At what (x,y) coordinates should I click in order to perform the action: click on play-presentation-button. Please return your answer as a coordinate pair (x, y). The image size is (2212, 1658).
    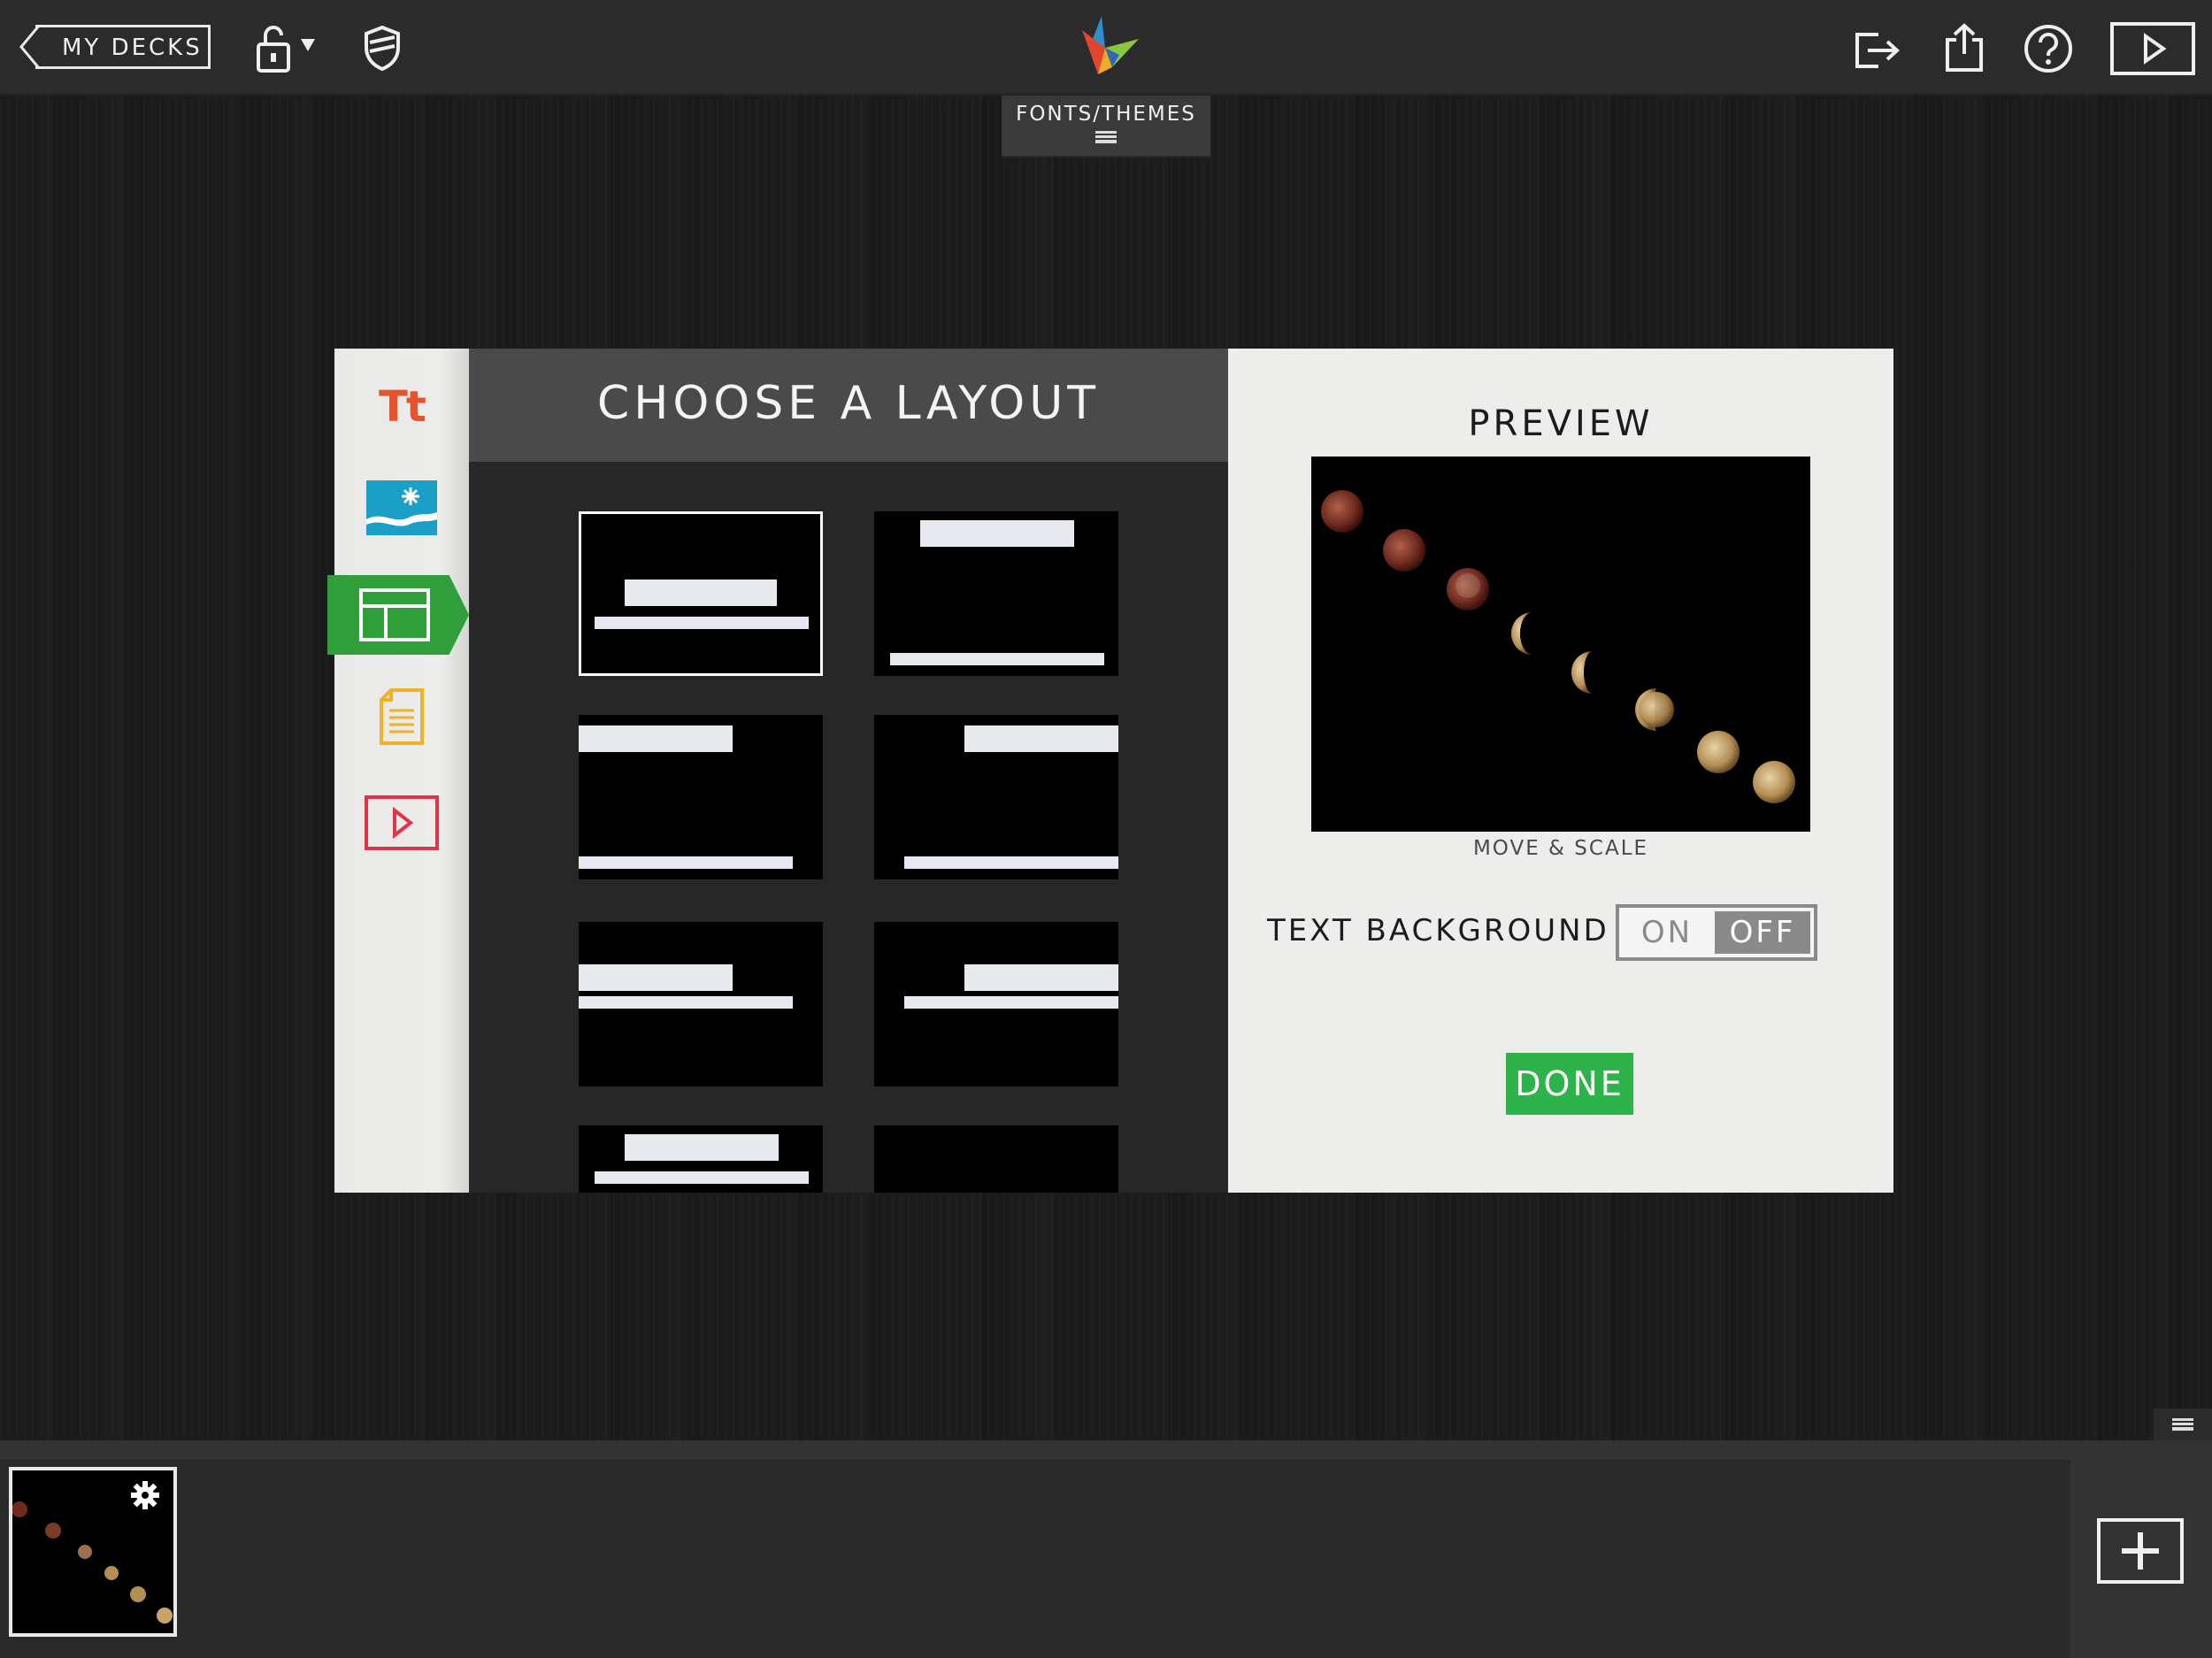
    Looking at the image, I should click on (2152, 48).